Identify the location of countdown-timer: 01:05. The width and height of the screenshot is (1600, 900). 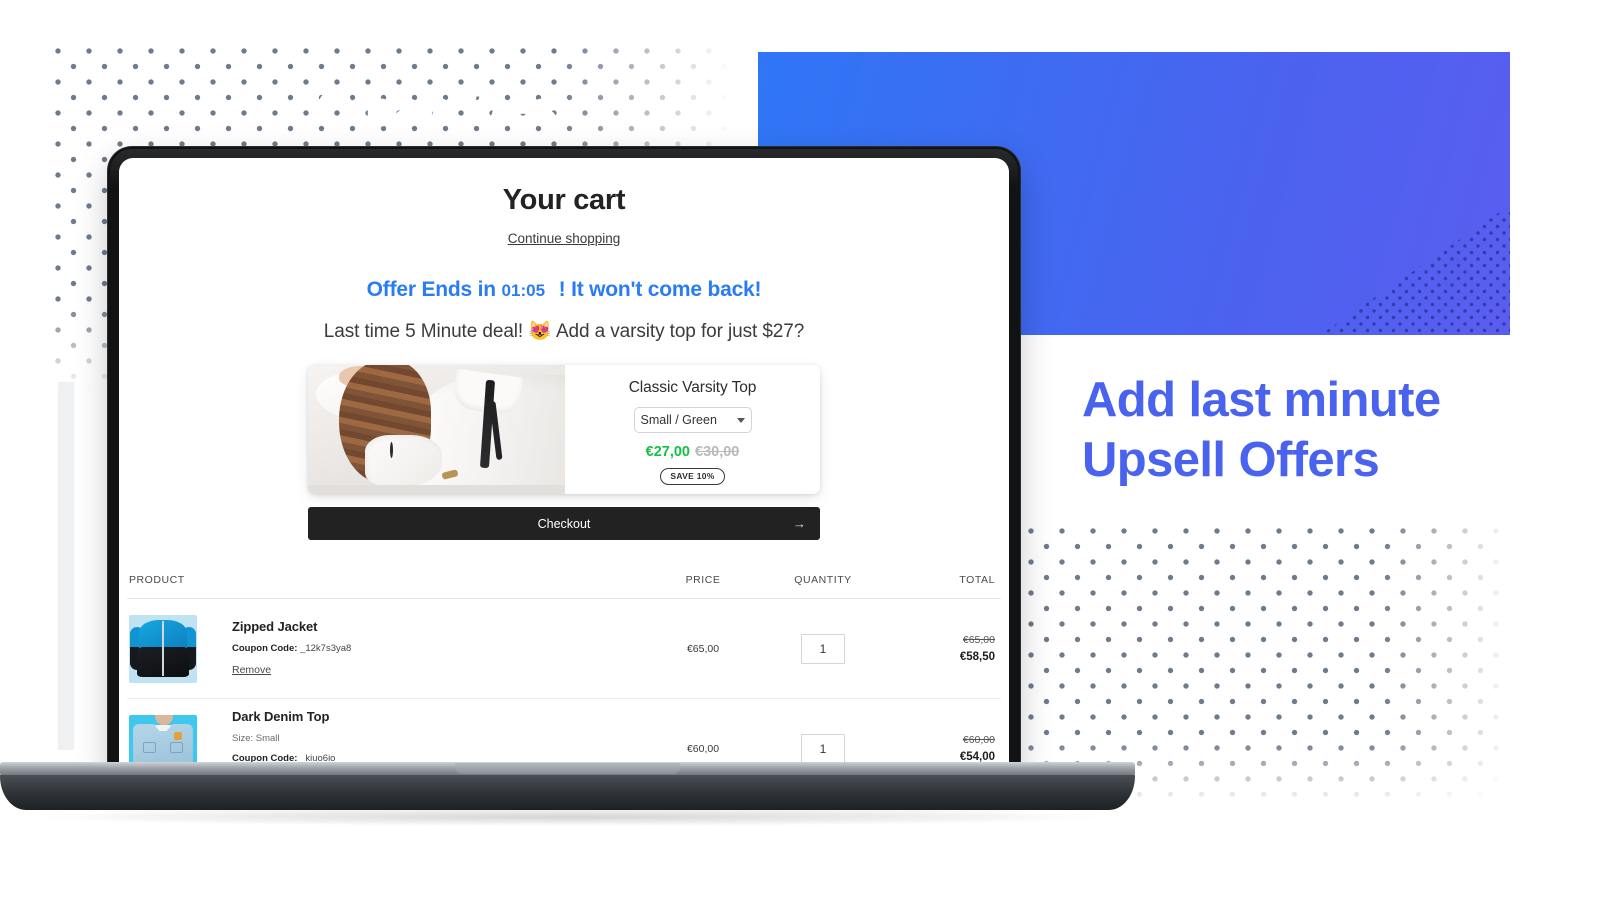
(523, 290).